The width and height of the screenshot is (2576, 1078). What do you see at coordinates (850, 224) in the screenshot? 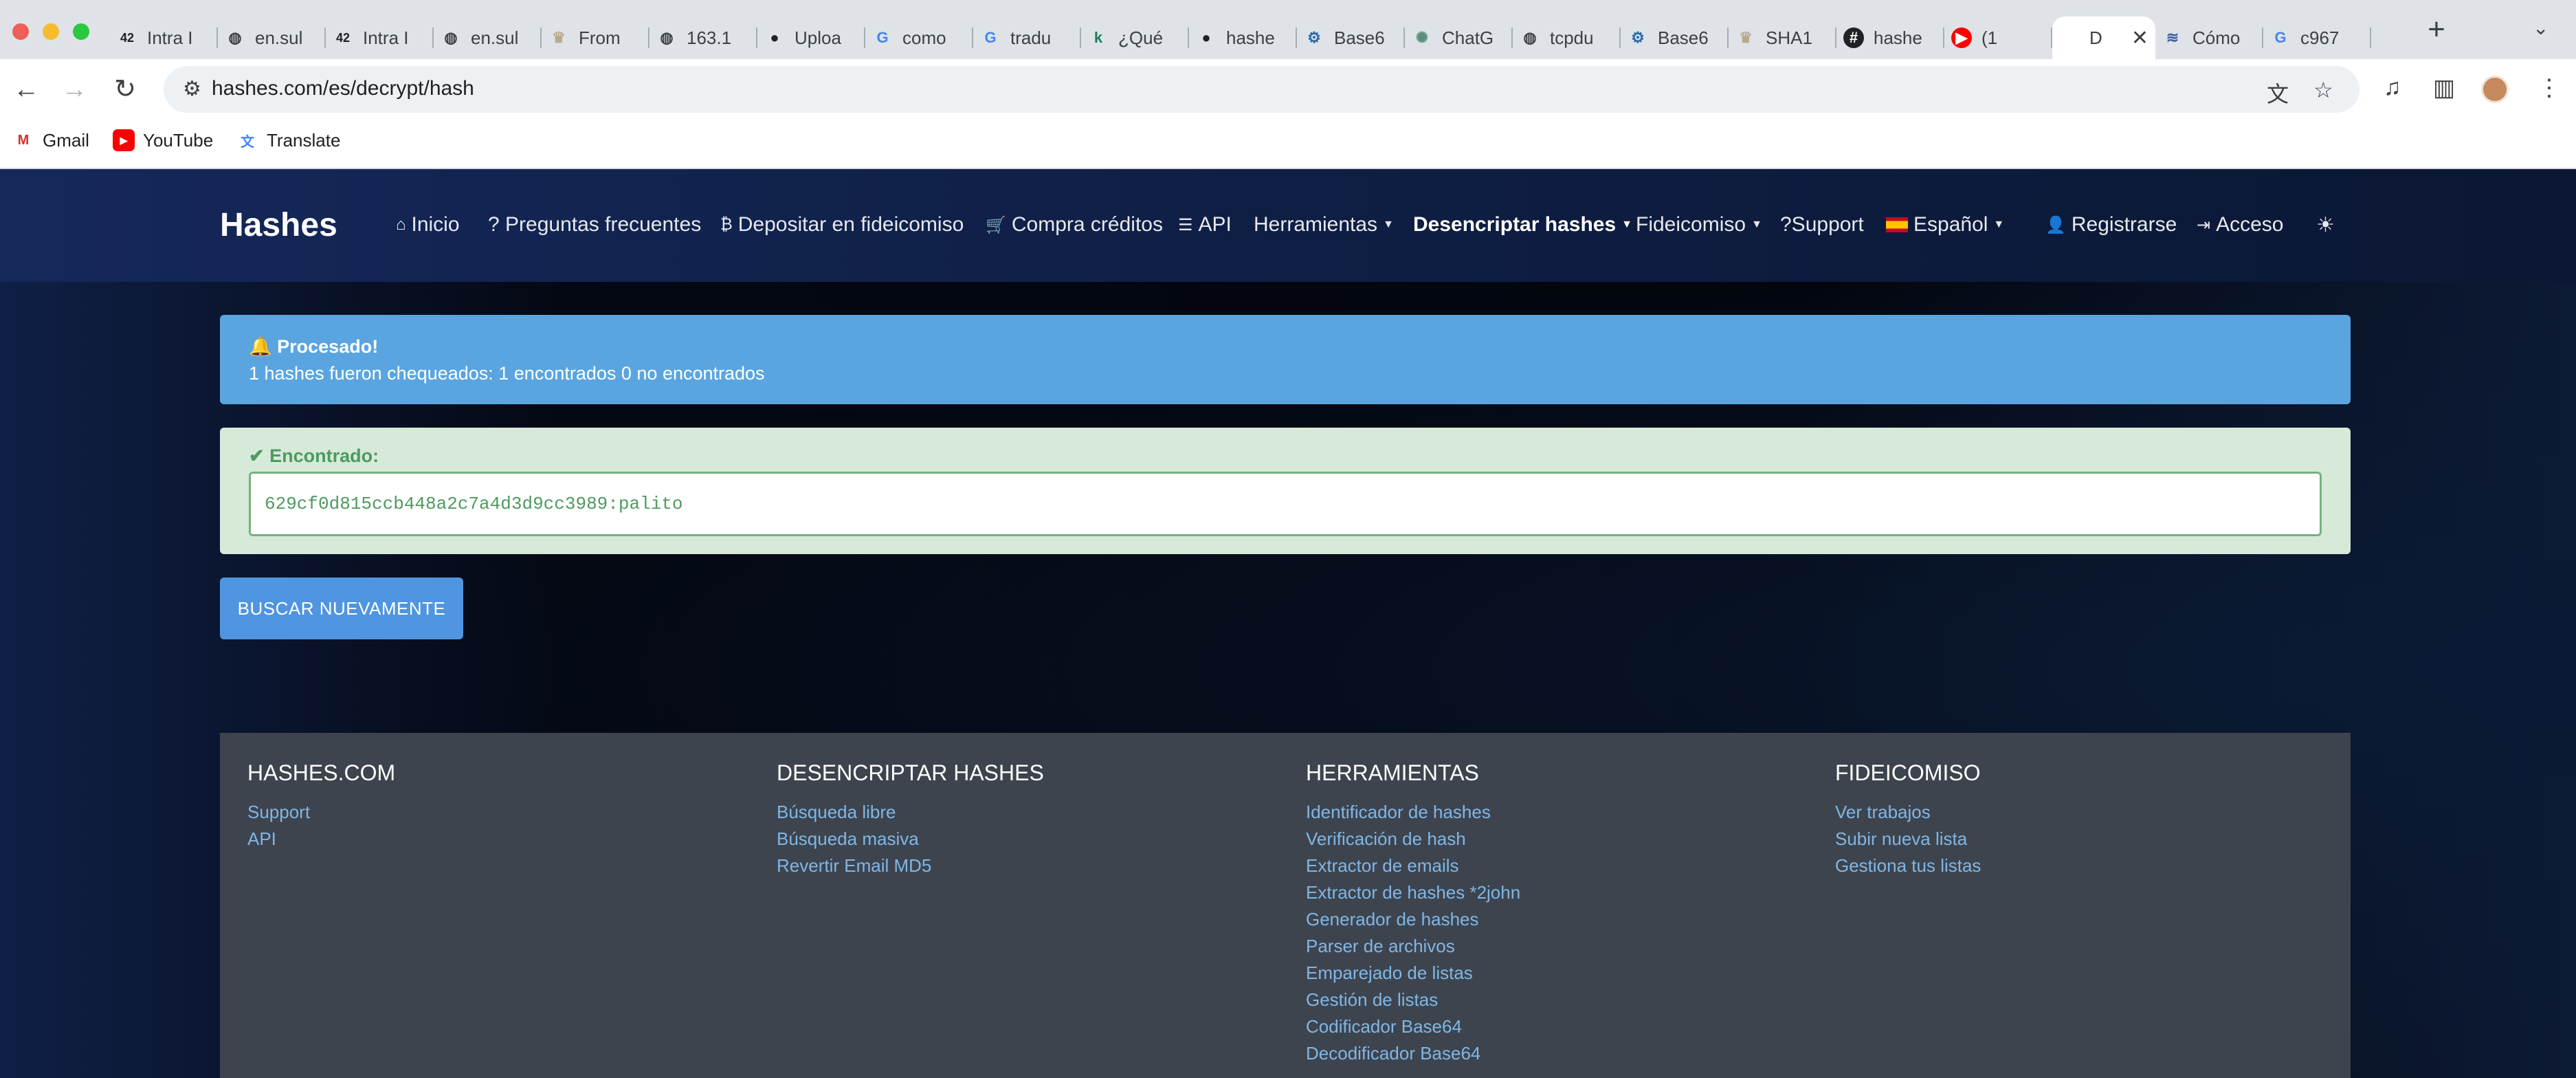
I see `nav-label: Depositar en fideicomiso` at bounding box center [850, 224].